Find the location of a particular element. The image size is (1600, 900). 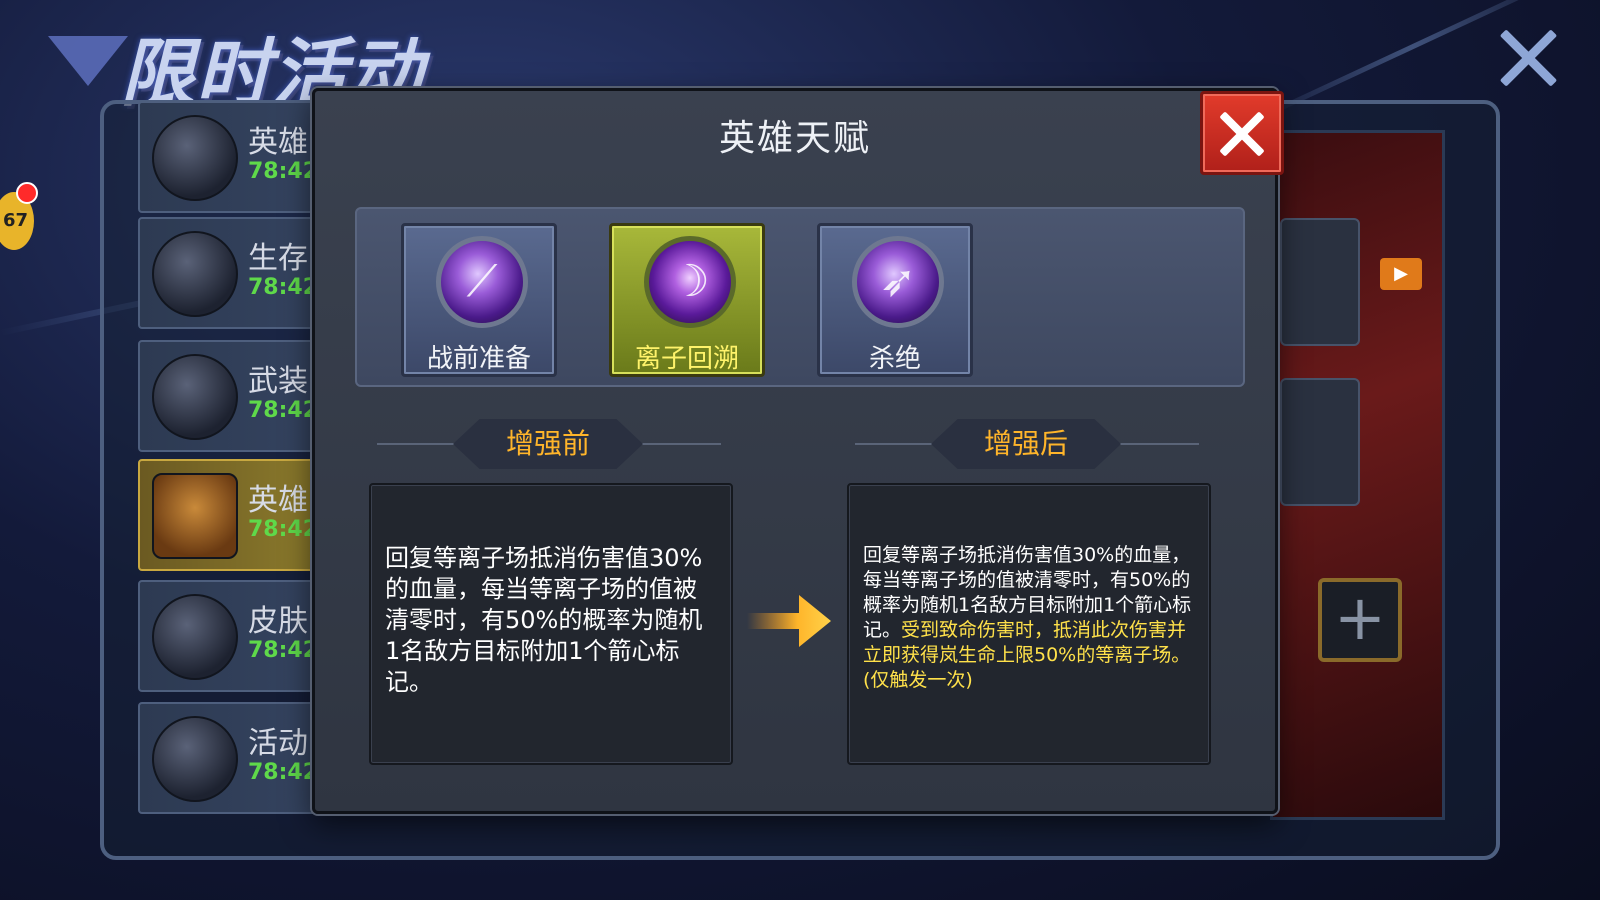

play-icon: ▶ is located at coordinates (1401, 274).